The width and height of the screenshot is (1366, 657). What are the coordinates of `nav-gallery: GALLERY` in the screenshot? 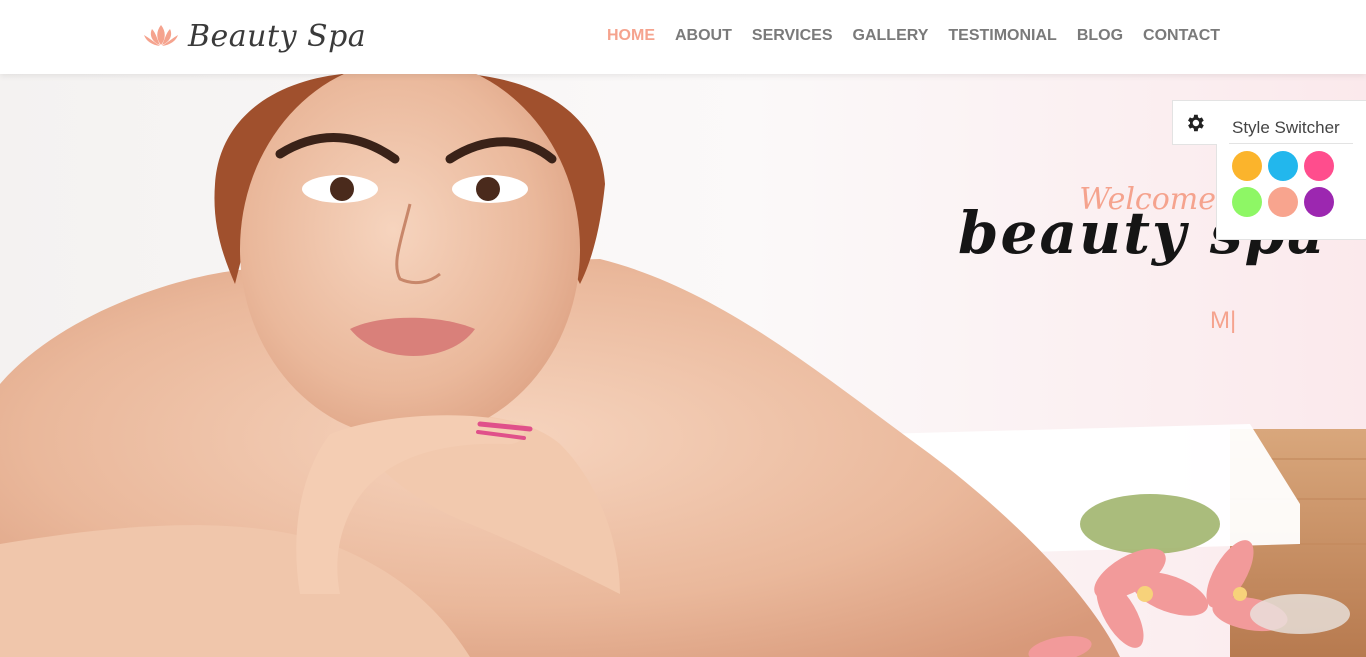 It's located at (891, 36).